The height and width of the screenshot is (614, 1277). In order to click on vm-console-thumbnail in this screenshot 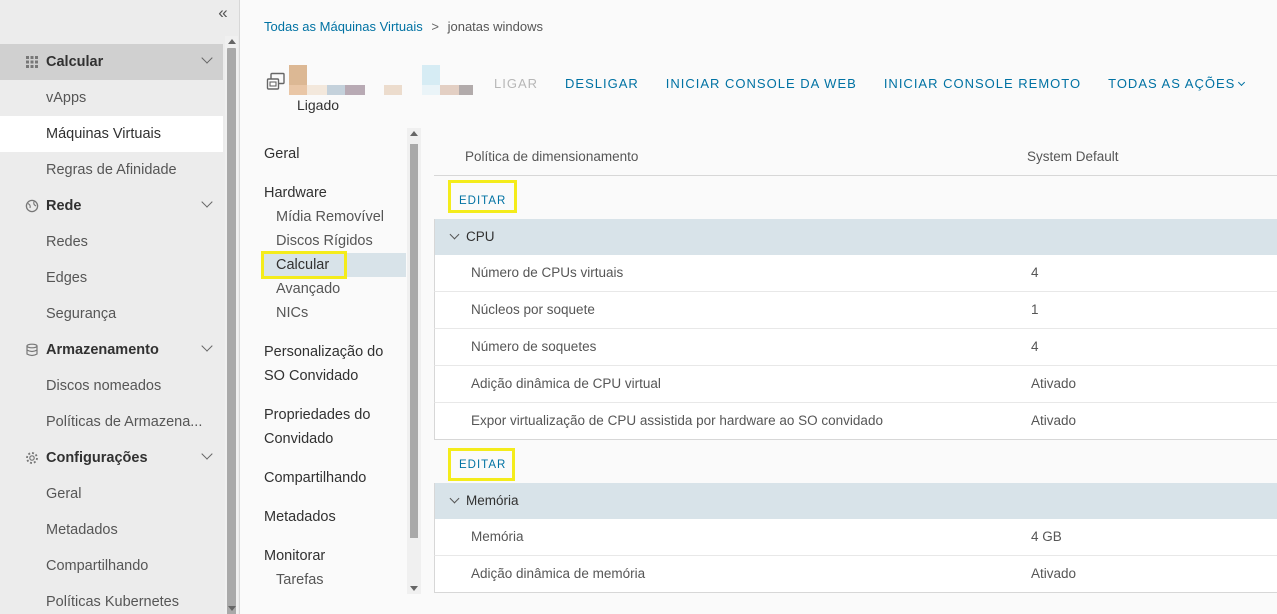, I will do `click(384, 81)`.